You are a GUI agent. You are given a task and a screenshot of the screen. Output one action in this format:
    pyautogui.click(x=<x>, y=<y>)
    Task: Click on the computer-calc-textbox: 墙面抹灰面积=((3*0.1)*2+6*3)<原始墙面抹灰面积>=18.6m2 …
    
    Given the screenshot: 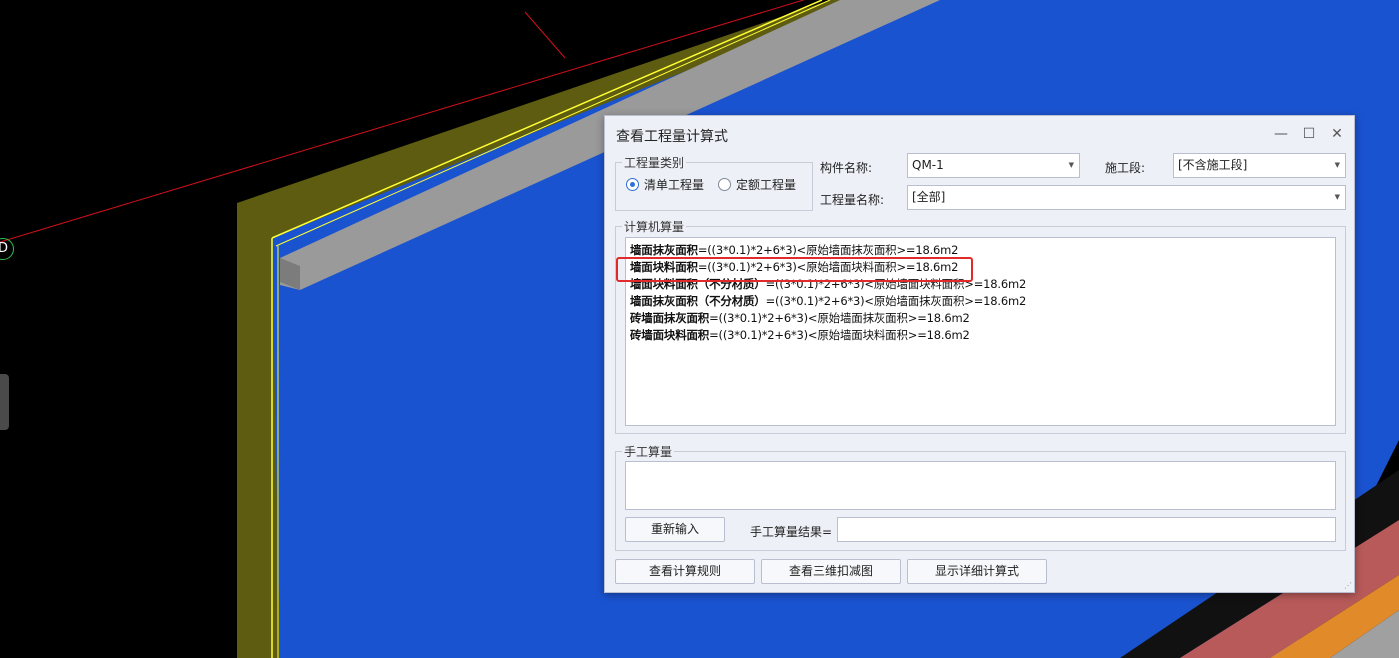 What is the action you would take?
    pyautogui.click(x=980, y=331)
    